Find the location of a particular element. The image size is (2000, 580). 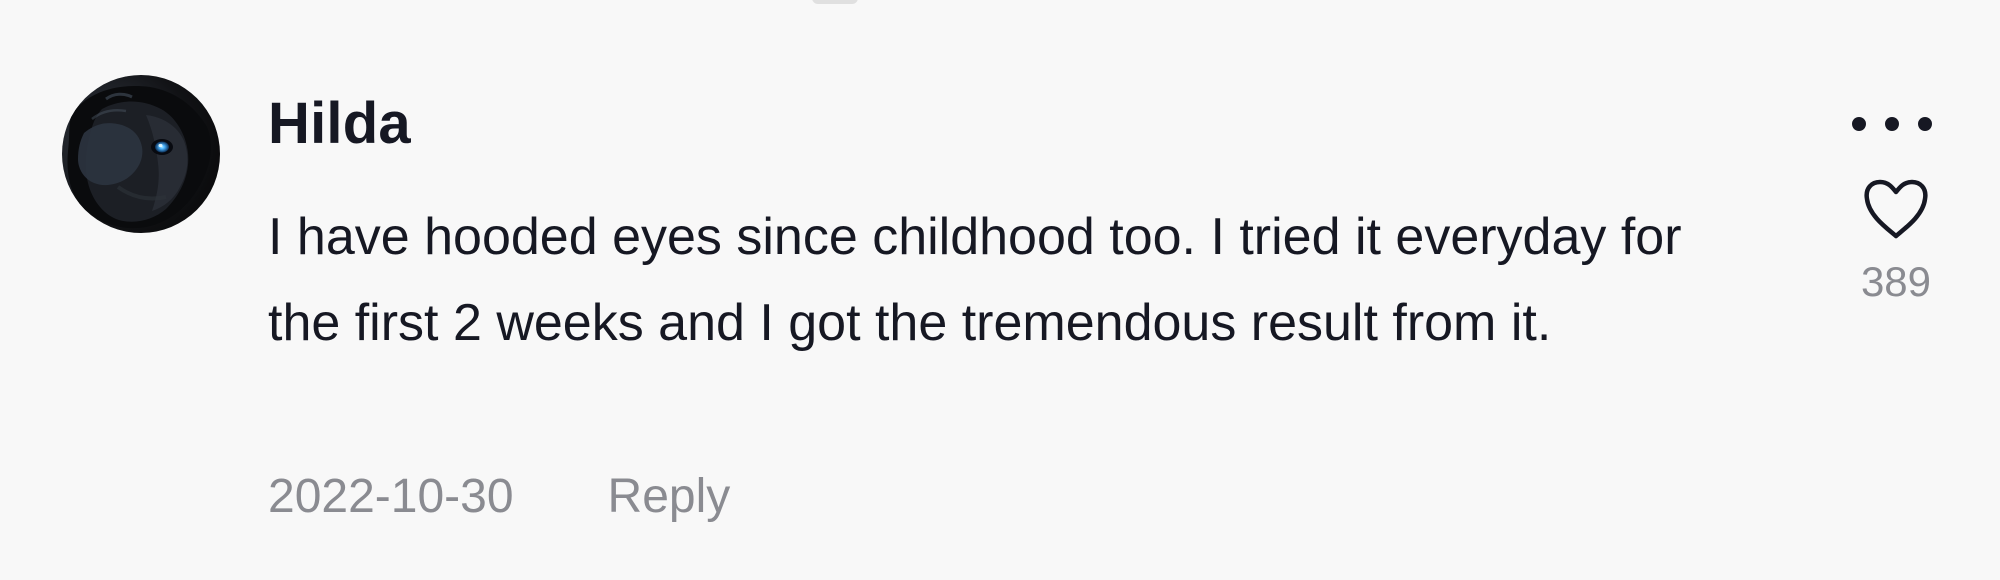

avatar is located at coordinates (141, 154).